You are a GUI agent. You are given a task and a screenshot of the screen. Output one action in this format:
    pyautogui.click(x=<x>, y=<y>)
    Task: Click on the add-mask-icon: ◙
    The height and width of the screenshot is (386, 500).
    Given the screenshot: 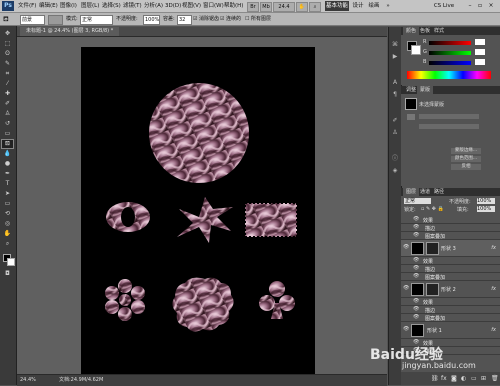 What is the action you would take?
    pyautogui.click(x=454, y=378)
    